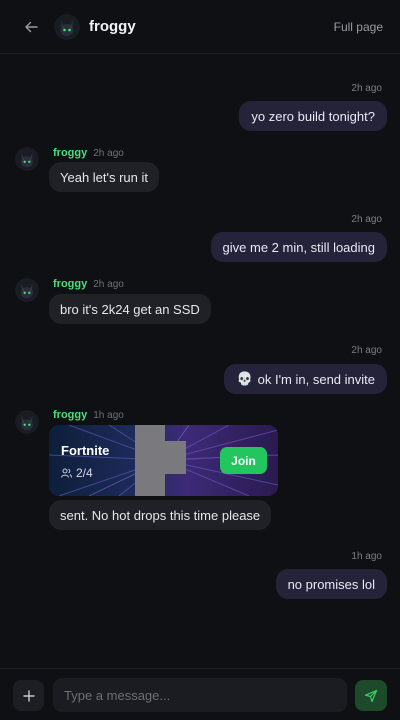 This screenshot has height=720, width=400. I want to click on outgoing-message: 💀 ok I'm in, send invite, so click(305, 379).